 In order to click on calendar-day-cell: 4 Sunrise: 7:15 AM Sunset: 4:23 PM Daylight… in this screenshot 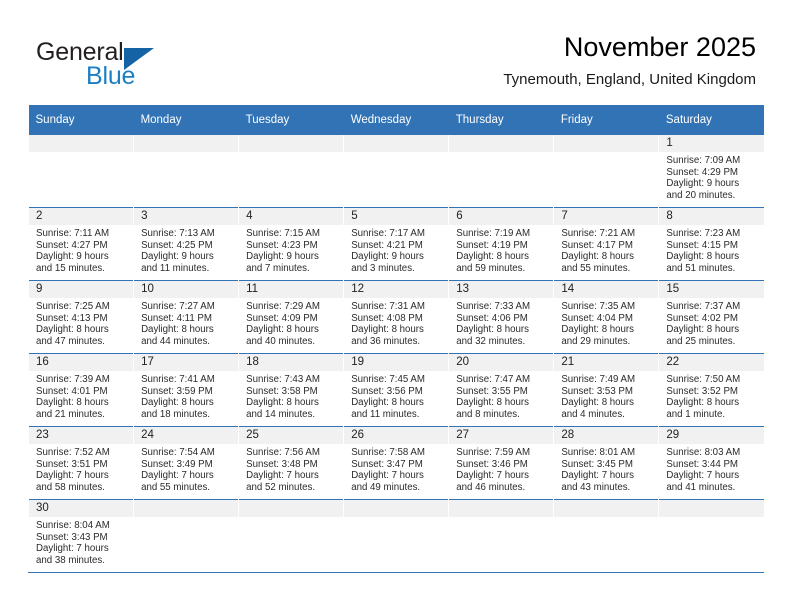, I will do `click(291, 244)`.